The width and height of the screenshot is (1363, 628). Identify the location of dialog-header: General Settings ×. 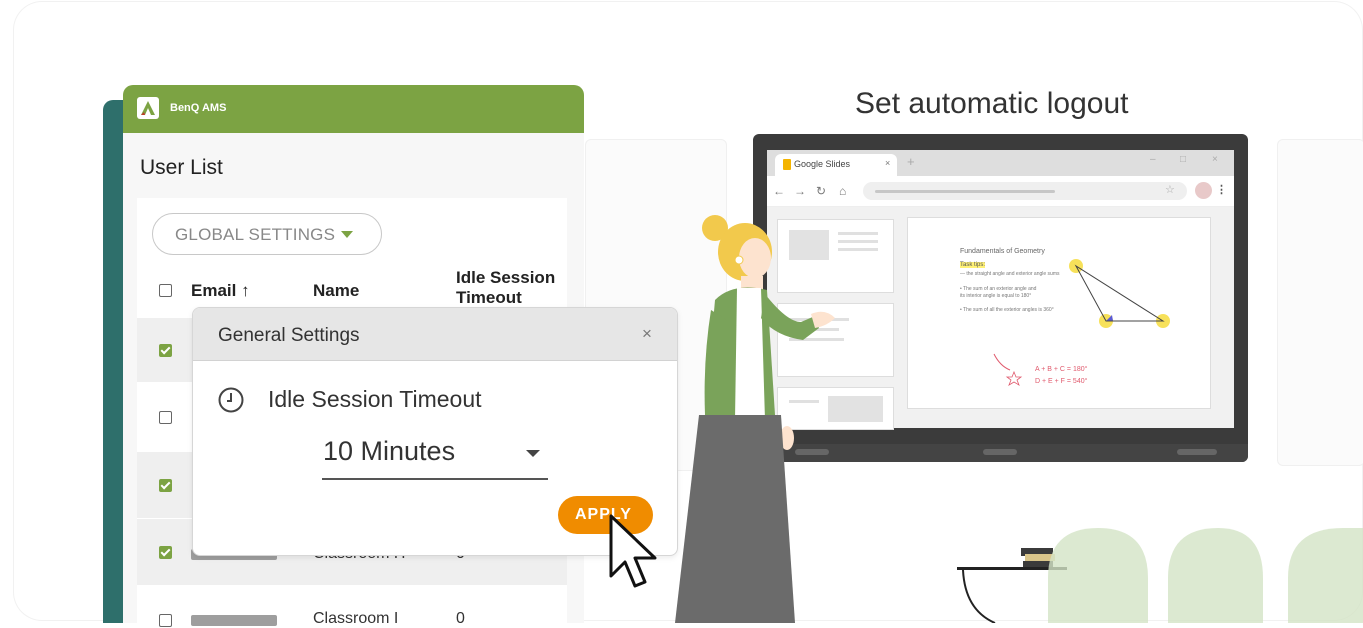
(435, 334).